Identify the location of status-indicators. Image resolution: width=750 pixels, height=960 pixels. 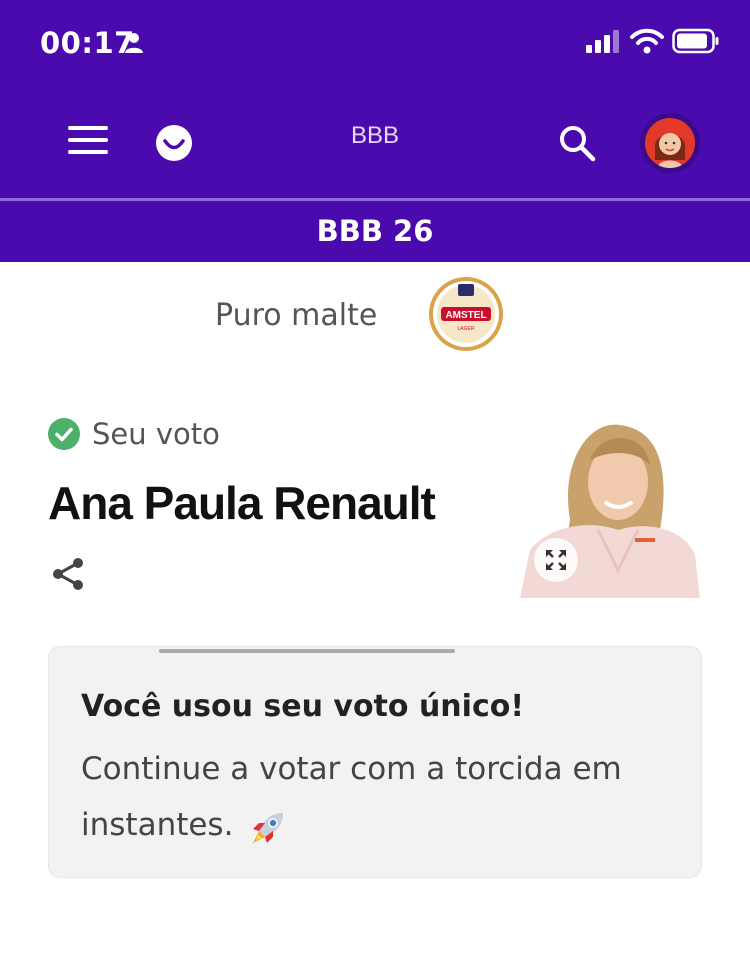
(653, 41).